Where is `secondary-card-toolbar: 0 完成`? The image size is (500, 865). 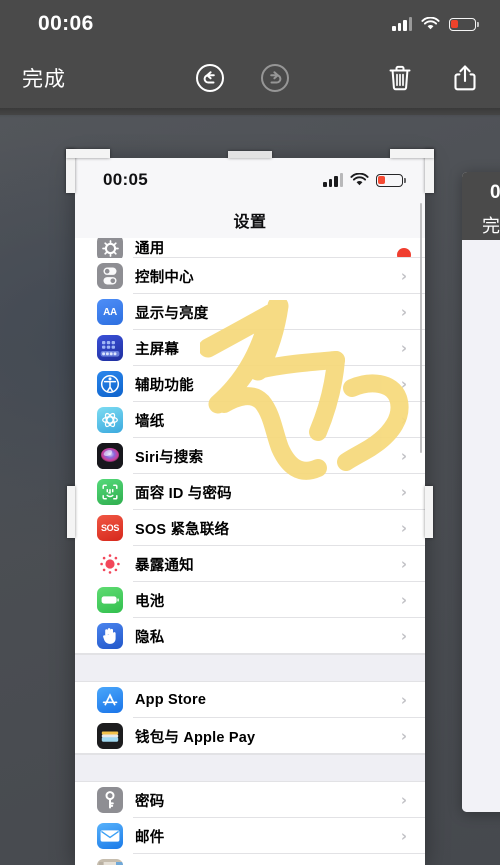
secondary-card-toolbar: 0 完成 is located at coordinates (481, 206).